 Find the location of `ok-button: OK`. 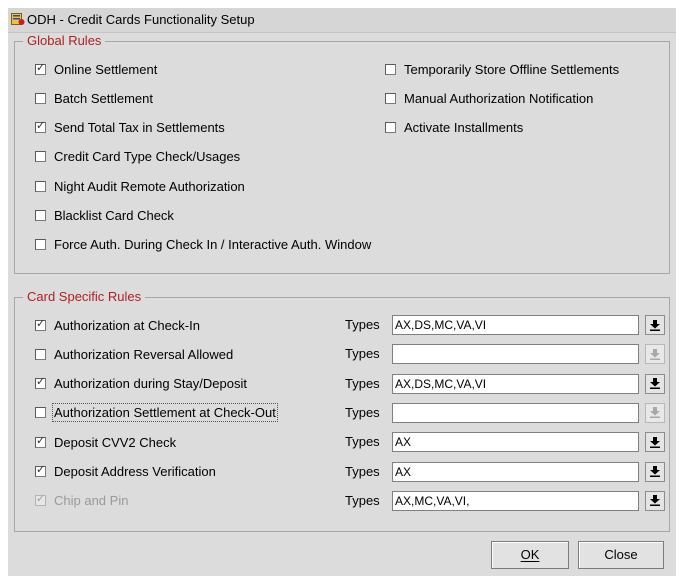

ok-button: OK is located at coordinates (530, 555).